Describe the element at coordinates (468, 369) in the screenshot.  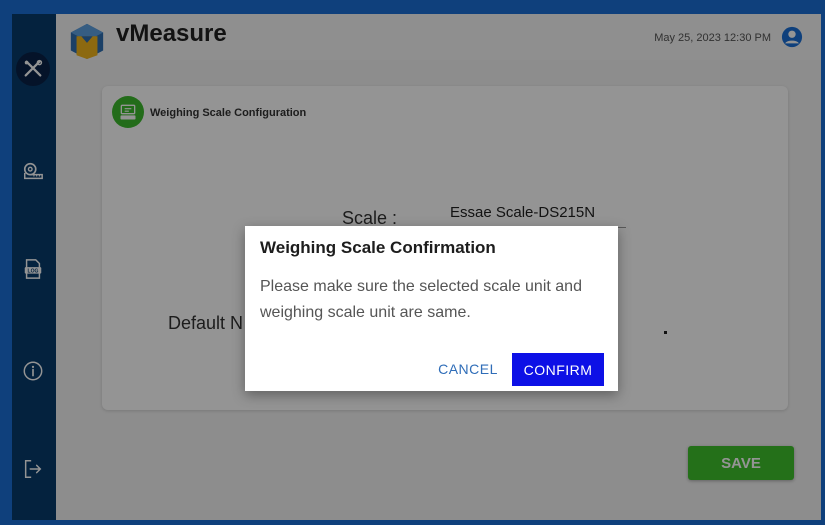
I see `cancel-button: CANCEL` at that location.